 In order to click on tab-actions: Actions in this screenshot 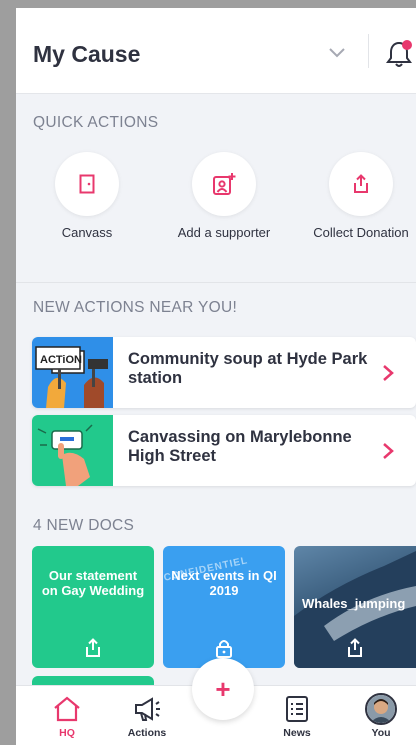, I will do `click(147, 715)`.